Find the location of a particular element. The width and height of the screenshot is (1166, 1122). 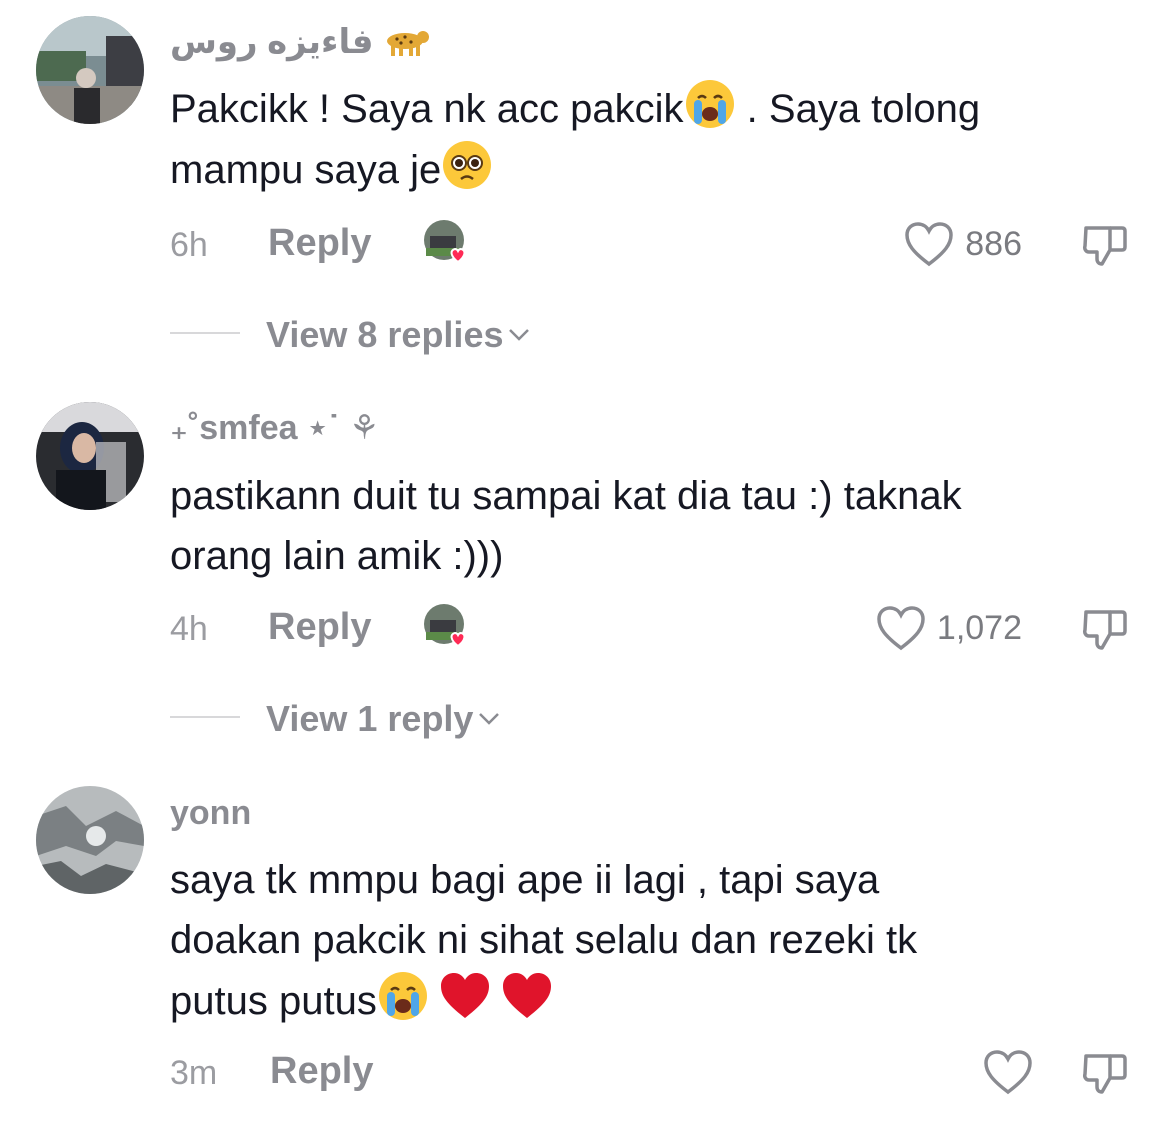

timestamp: 6h is located at coordinates (189, 245).